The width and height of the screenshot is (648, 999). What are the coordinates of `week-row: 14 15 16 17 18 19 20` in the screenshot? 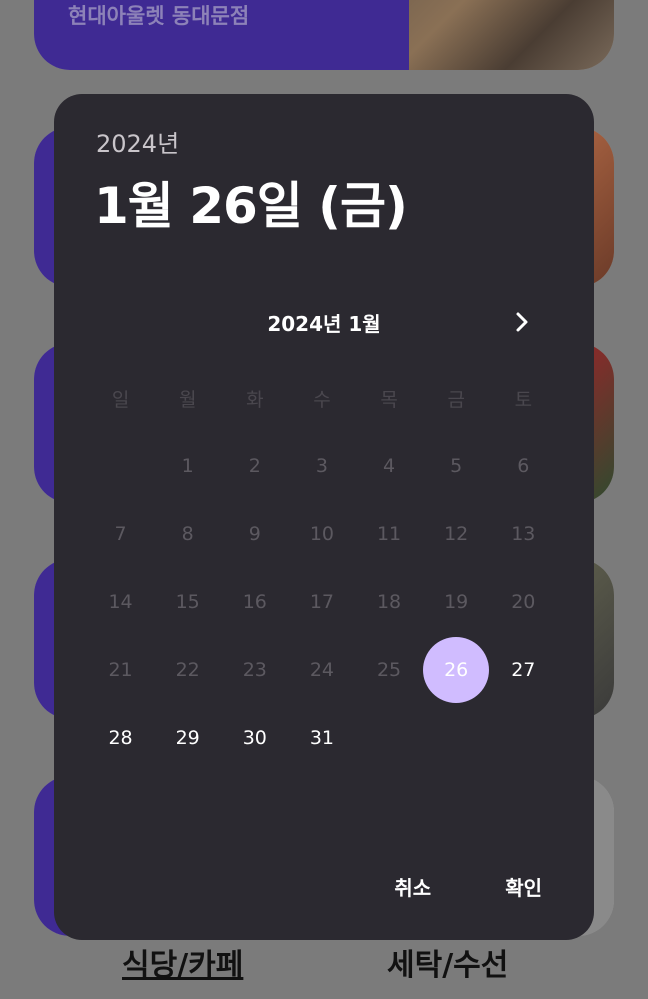 It's located at (322, 602).